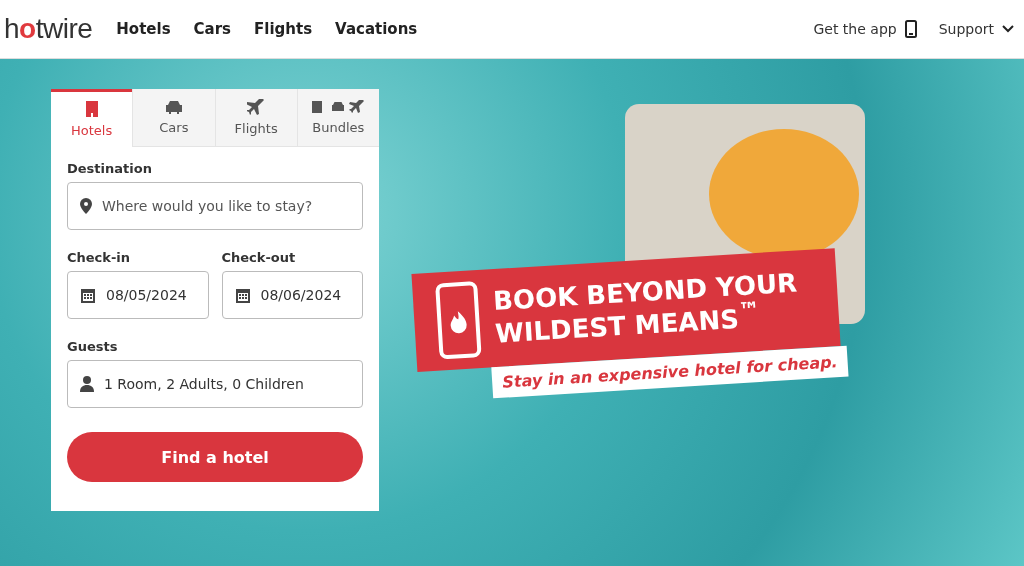 This screenshot has width=1024, height=566. Describe the element at coordinates (87, 384) in the screenshot. I see `person-icon` at that location.